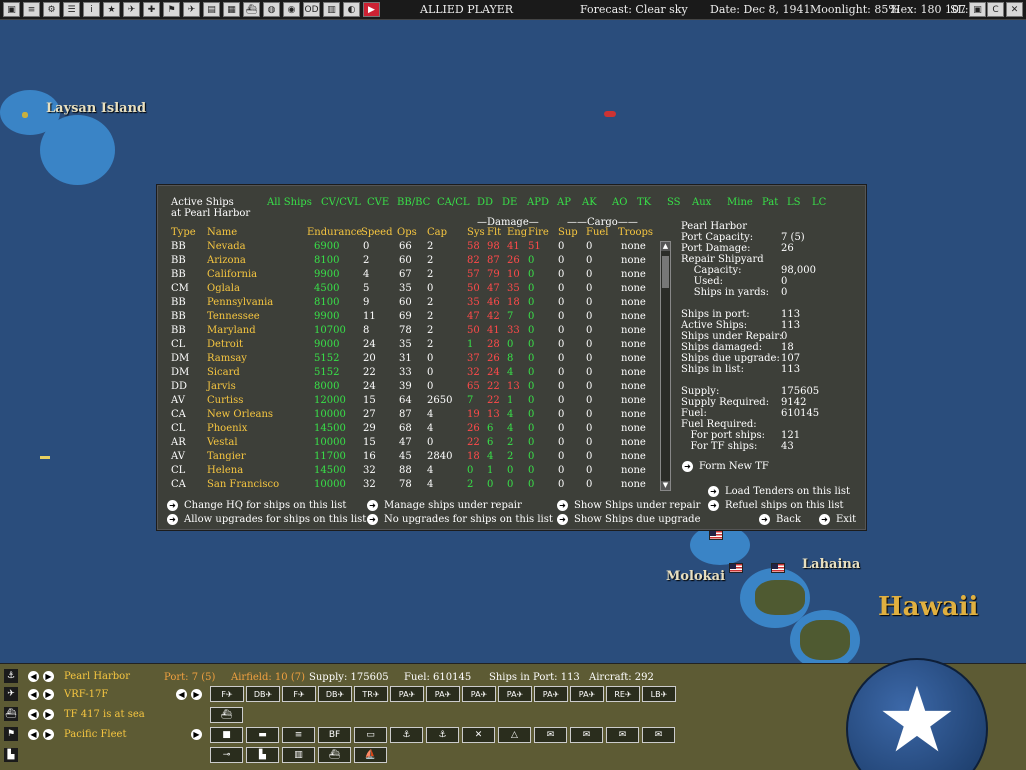 The width and height of the screenshot is (1026, 770). I want to click on cell-name: Nevada, so click(226, 246).